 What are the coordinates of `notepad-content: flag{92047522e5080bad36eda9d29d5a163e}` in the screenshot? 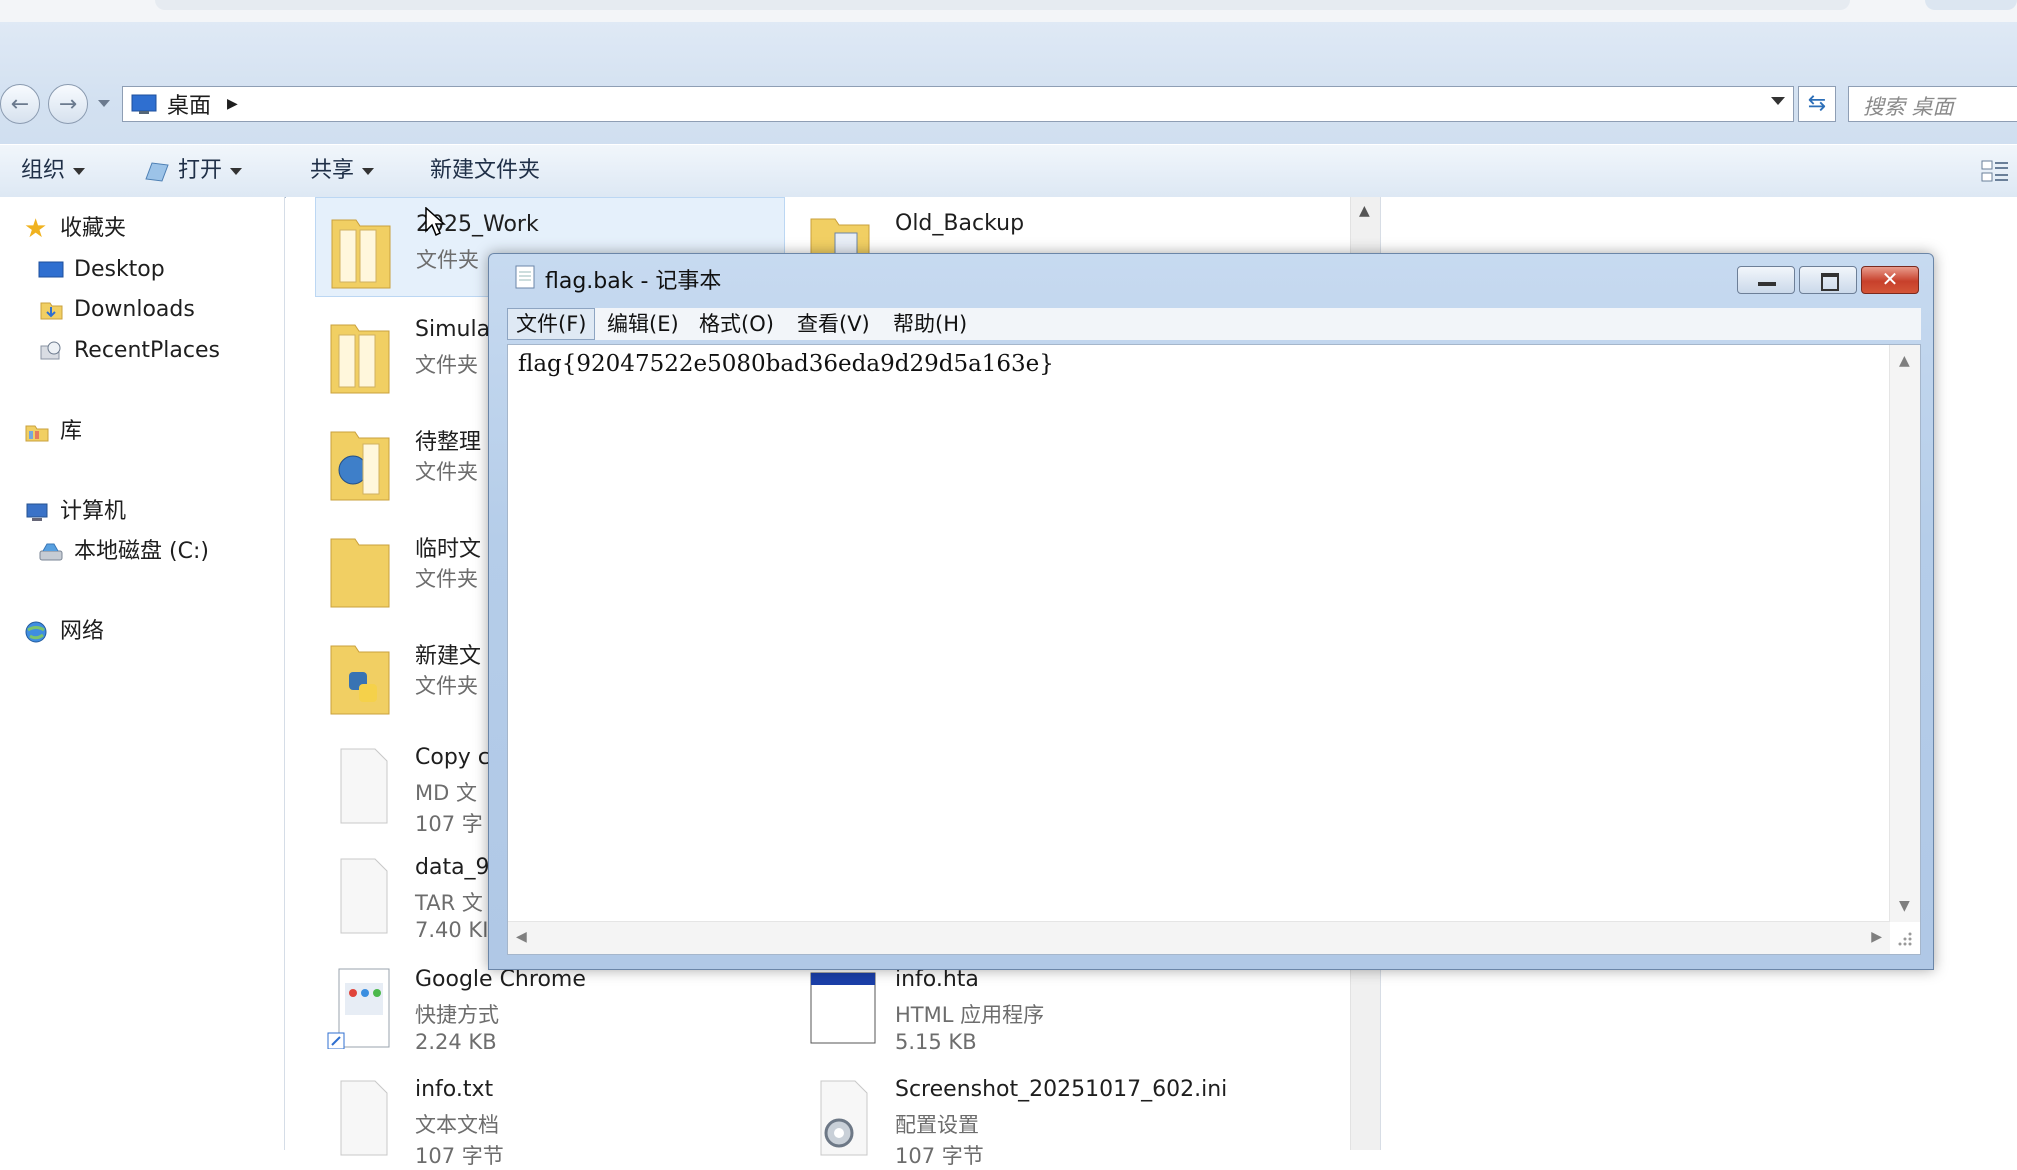 It's located at (786, 364).